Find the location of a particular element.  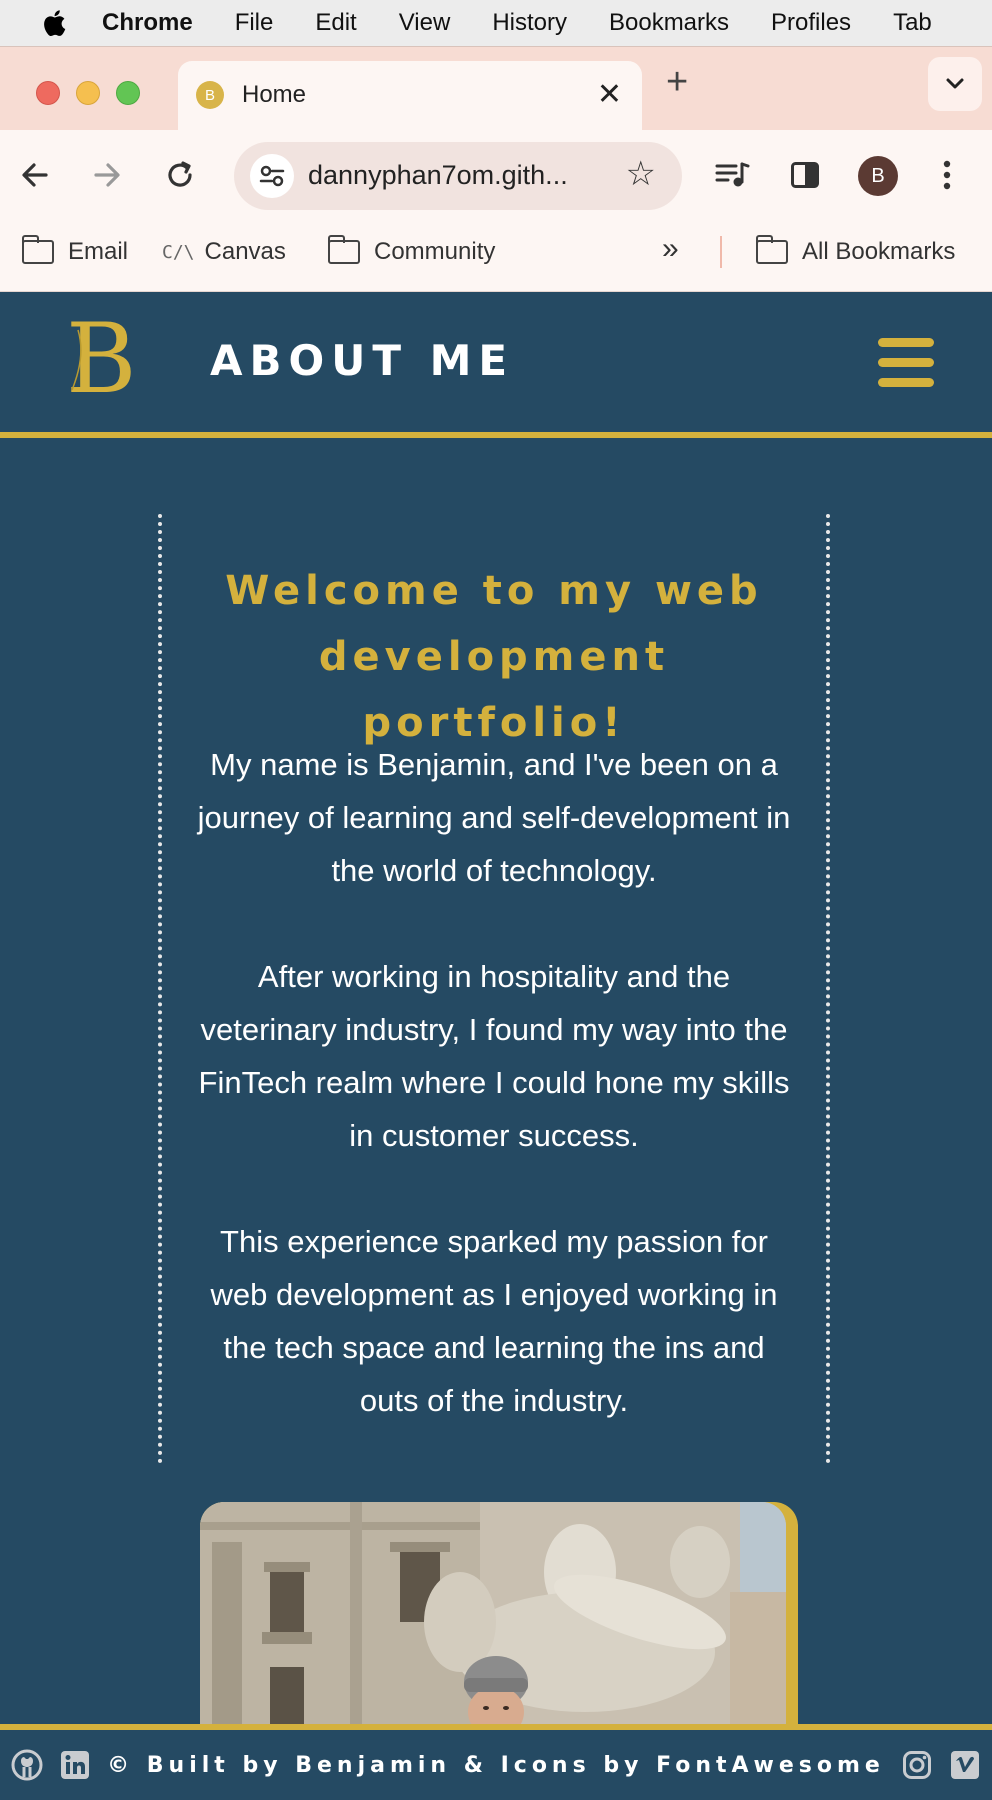

bookmark-label: Email is located at coordinates (98, 251).